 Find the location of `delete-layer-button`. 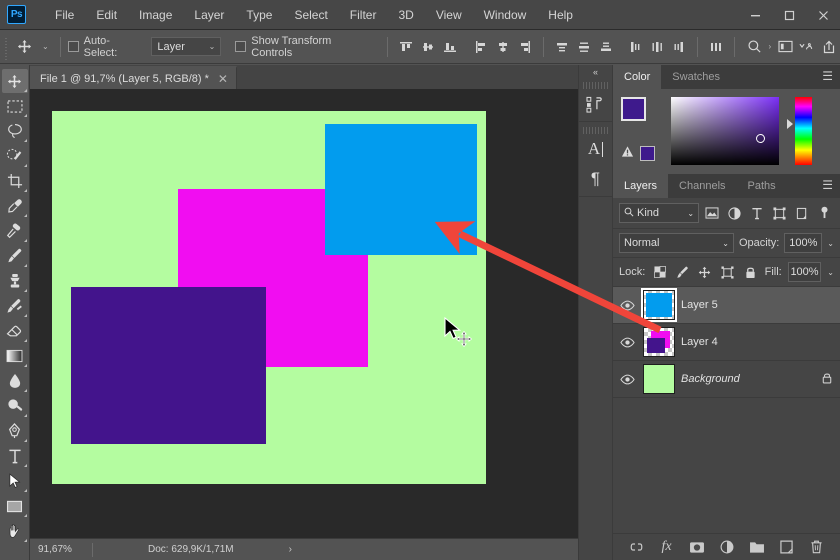

delete-layer-button is located at coordinates (816, 547).